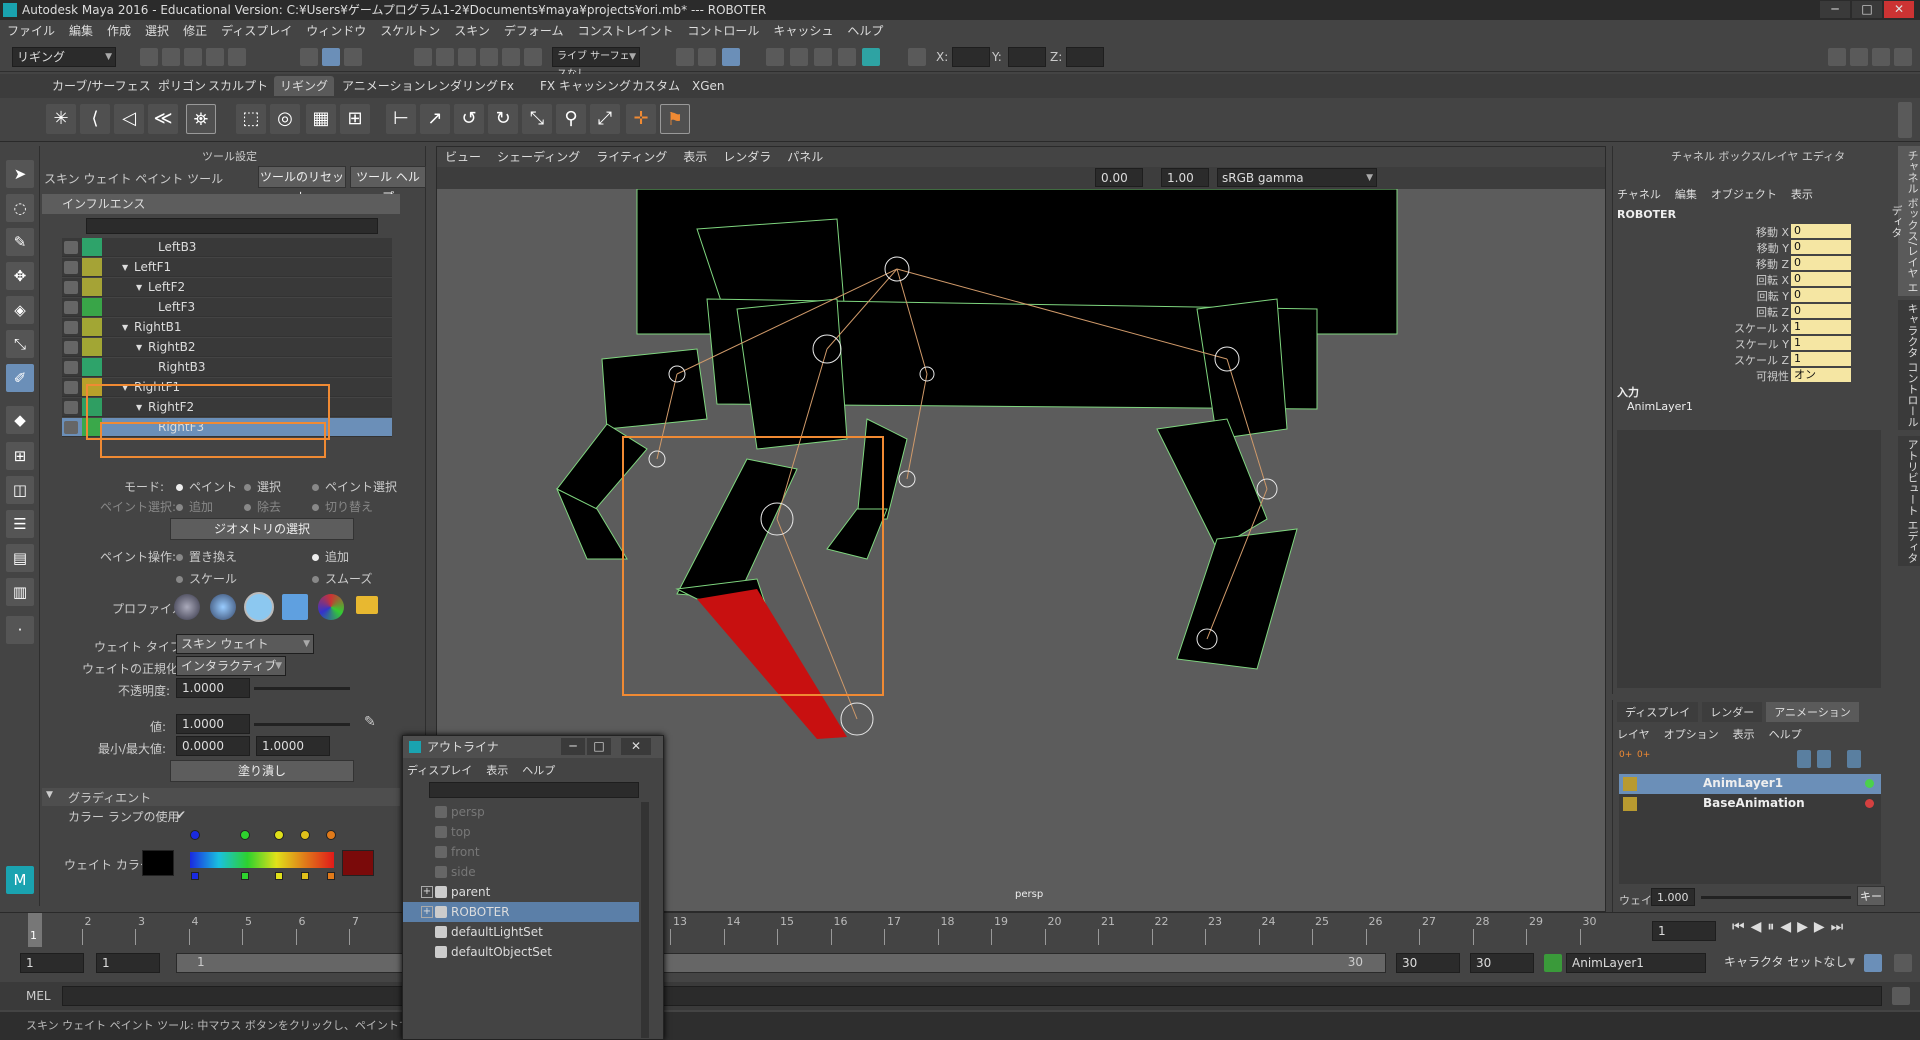  Describe the element at coordinates (213, 724) in the screenshot. I see `value-field: 1.0000` at that location.